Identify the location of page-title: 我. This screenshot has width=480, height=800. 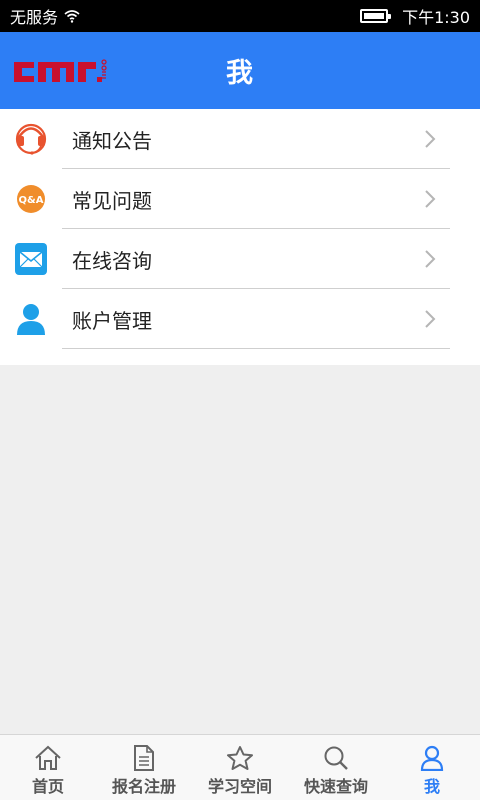
(240, 73).